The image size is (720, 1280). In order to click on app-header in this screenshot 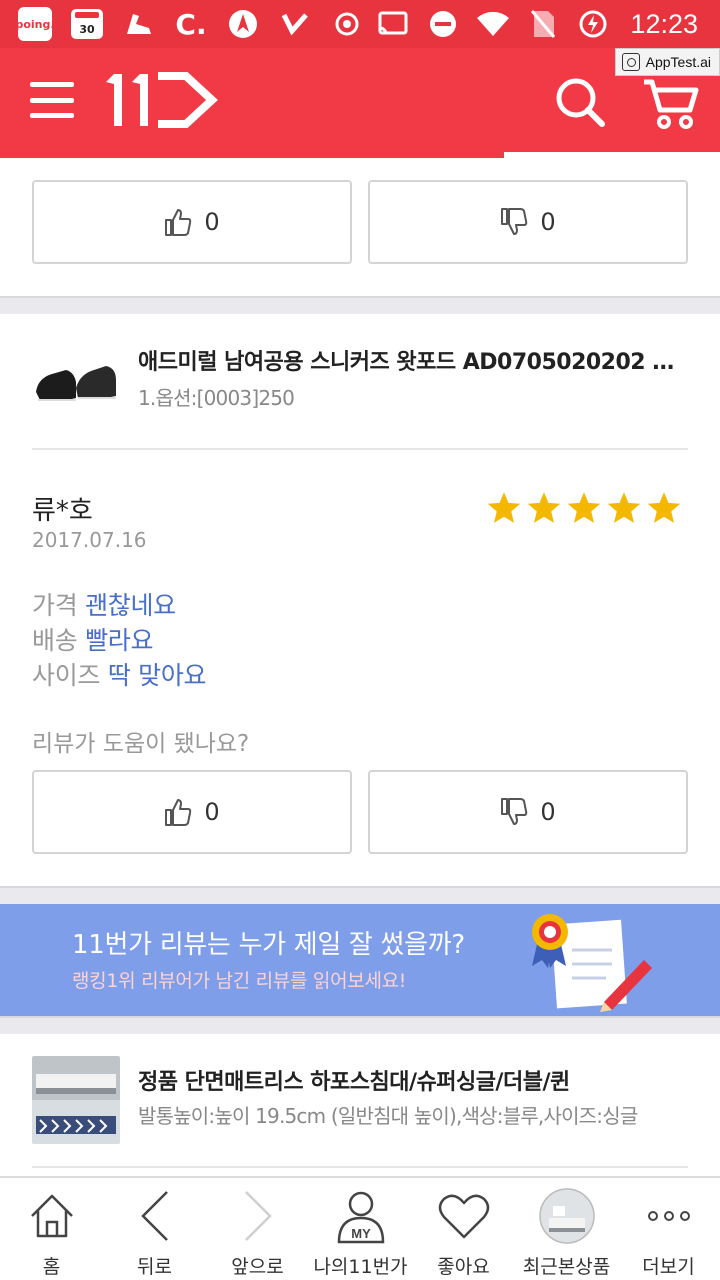, I will do `click(360, 100)`.